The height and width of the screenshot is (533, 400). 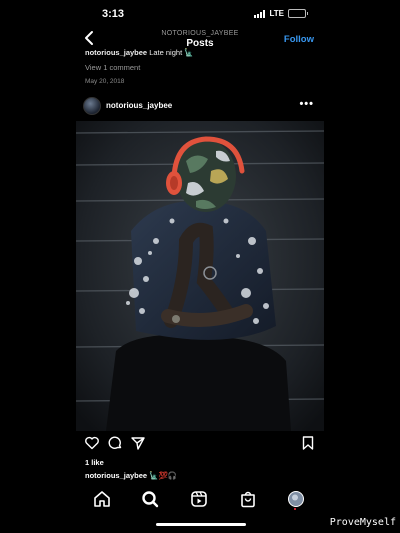 I want to click on battery-icon, so click(x=298, y=13).